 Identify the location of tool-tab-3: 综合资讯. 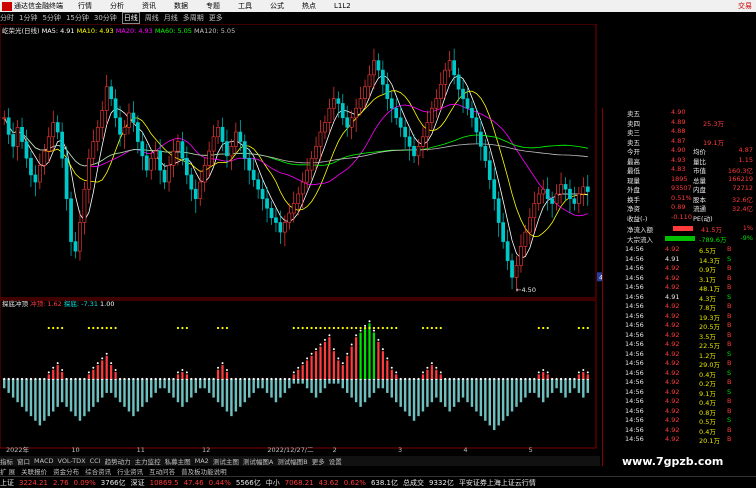
(98, 471).